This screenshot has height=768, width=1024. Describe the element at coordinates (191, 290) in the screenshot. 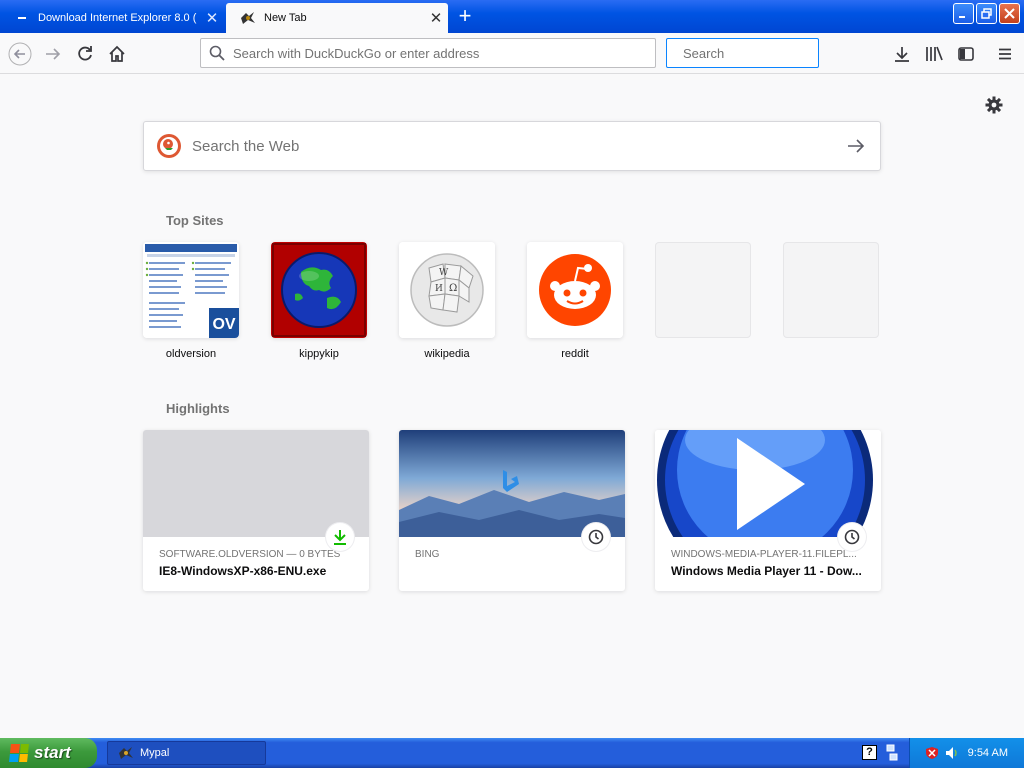

I see `oldversion-thumbnail-icon: OV` at that location.